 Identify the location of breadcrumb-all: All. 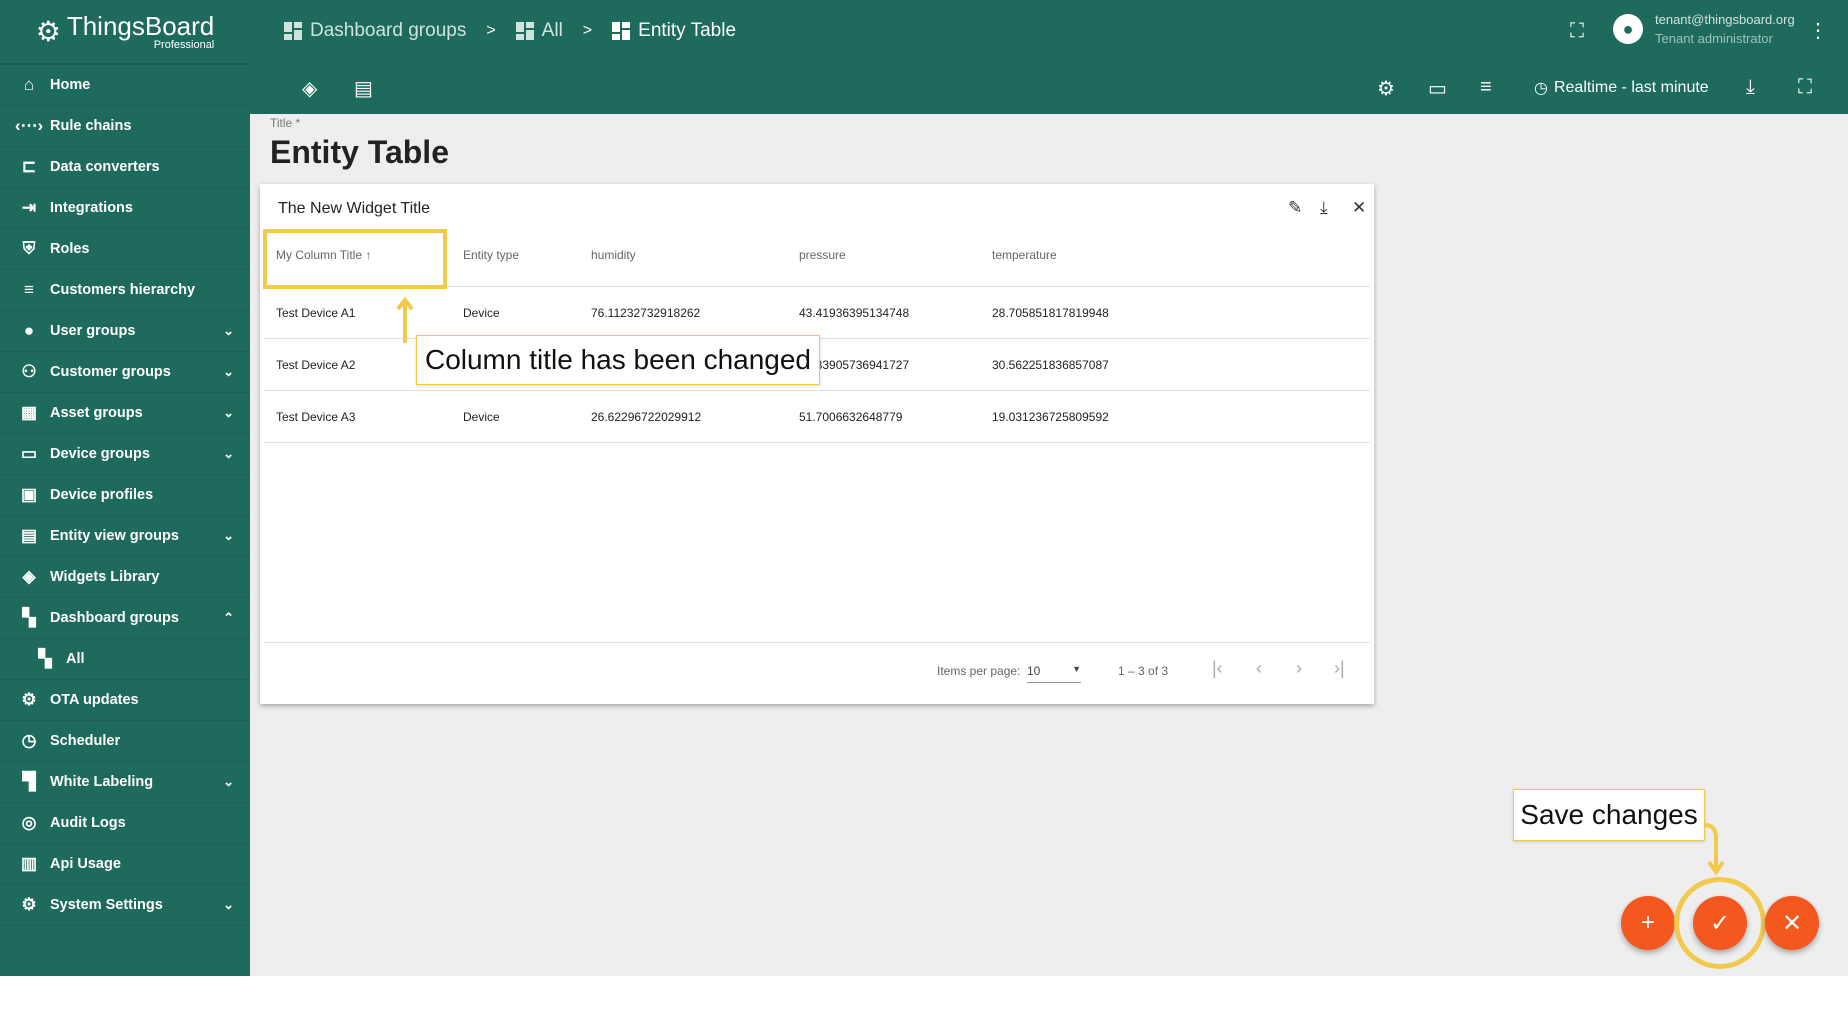
(539, 31).